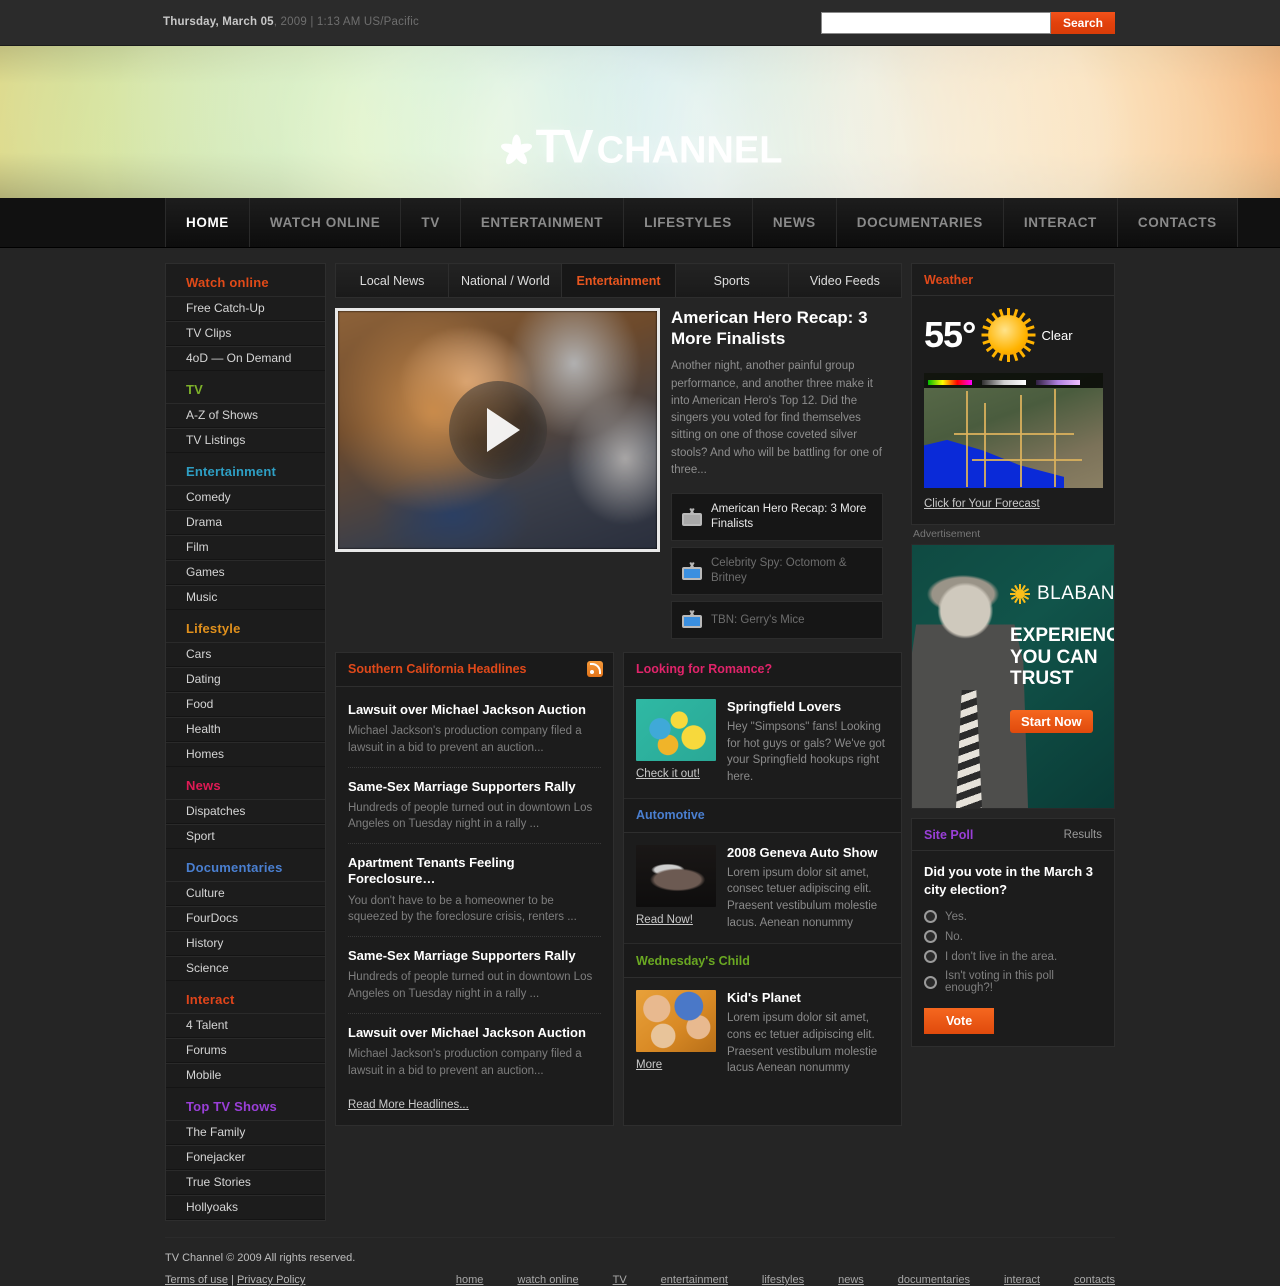 The image size is (1280, 1286). What do you see at coordinates (1059, 222) in the screenshot?
I see `nav-item-interact: INTERACT` at bounding box center [1059, 222].